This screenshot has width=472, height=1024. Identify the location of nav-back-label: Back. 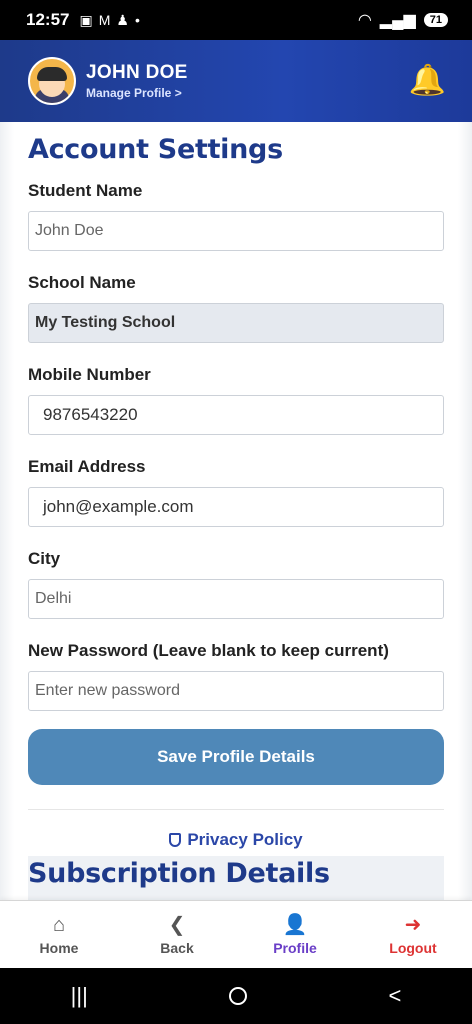
(177, 947).